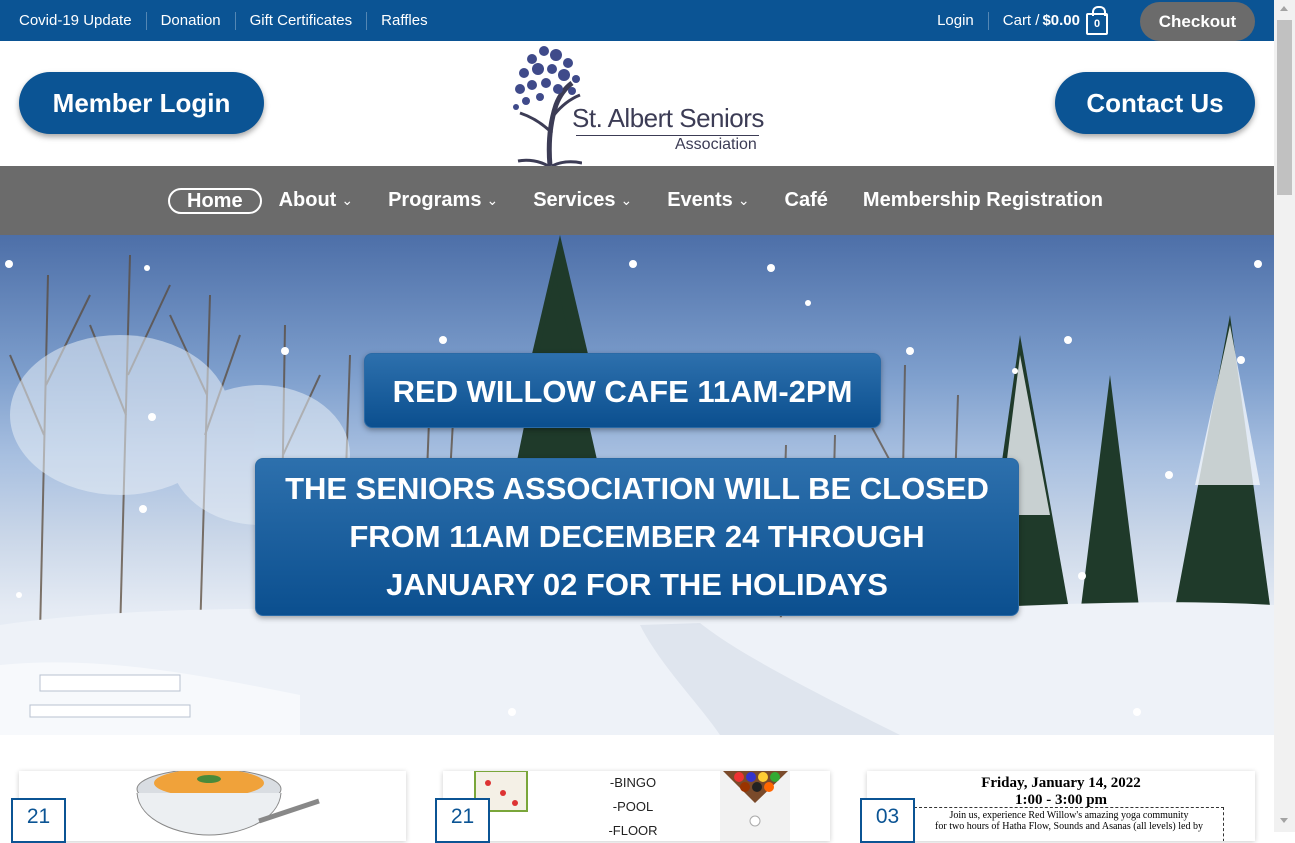 This screenshot has width=1295, height=843. What do you see at coordinates (228, 803) in the screenshot?
I see `soup-bowl-image` at bounding box center [228, 803].